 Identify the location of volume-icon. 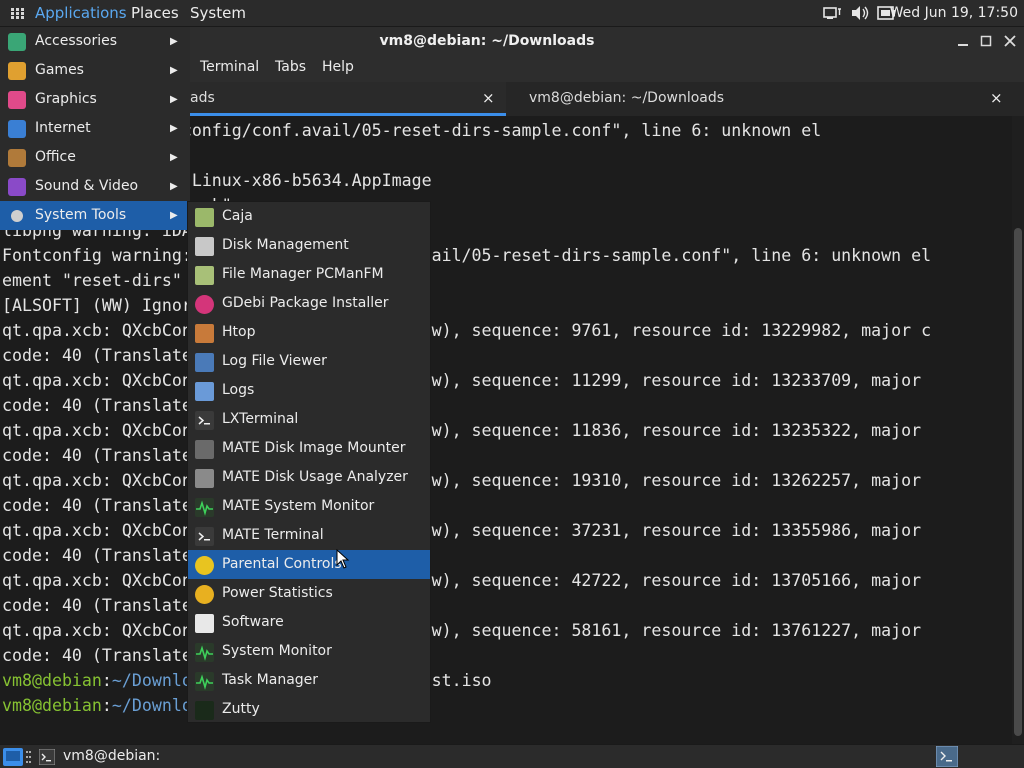
(860, 13).